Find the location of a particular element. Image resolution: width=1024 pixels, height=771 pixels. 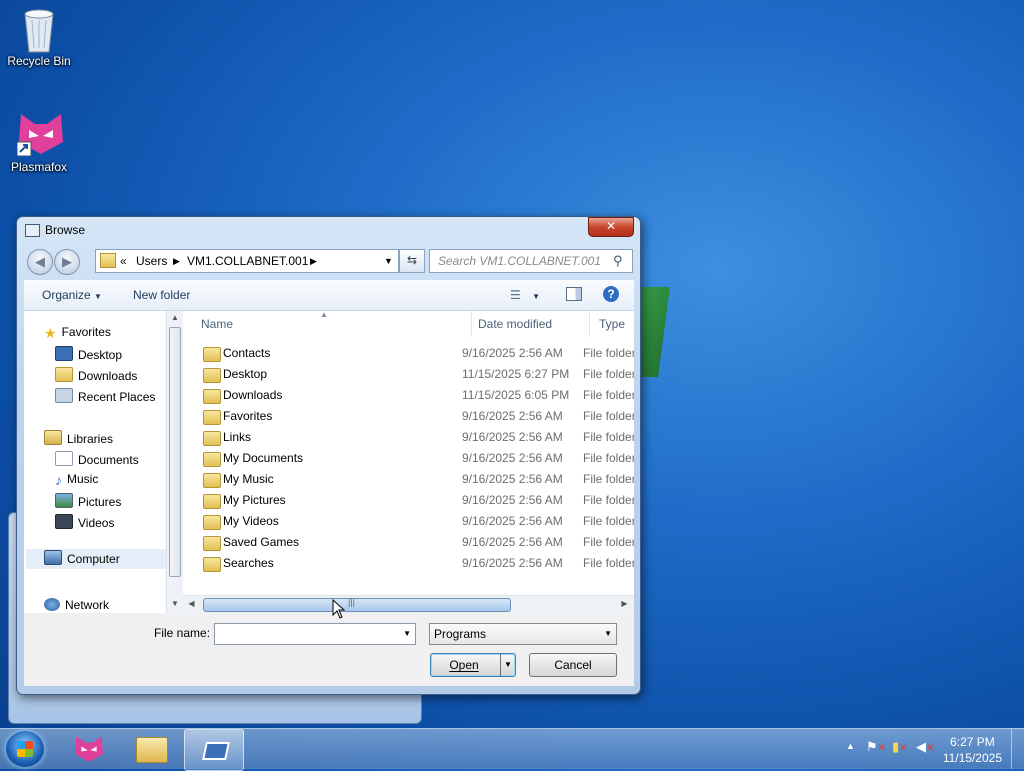

file-type-select: Programs ▼ is located at coordinates (523, 634).